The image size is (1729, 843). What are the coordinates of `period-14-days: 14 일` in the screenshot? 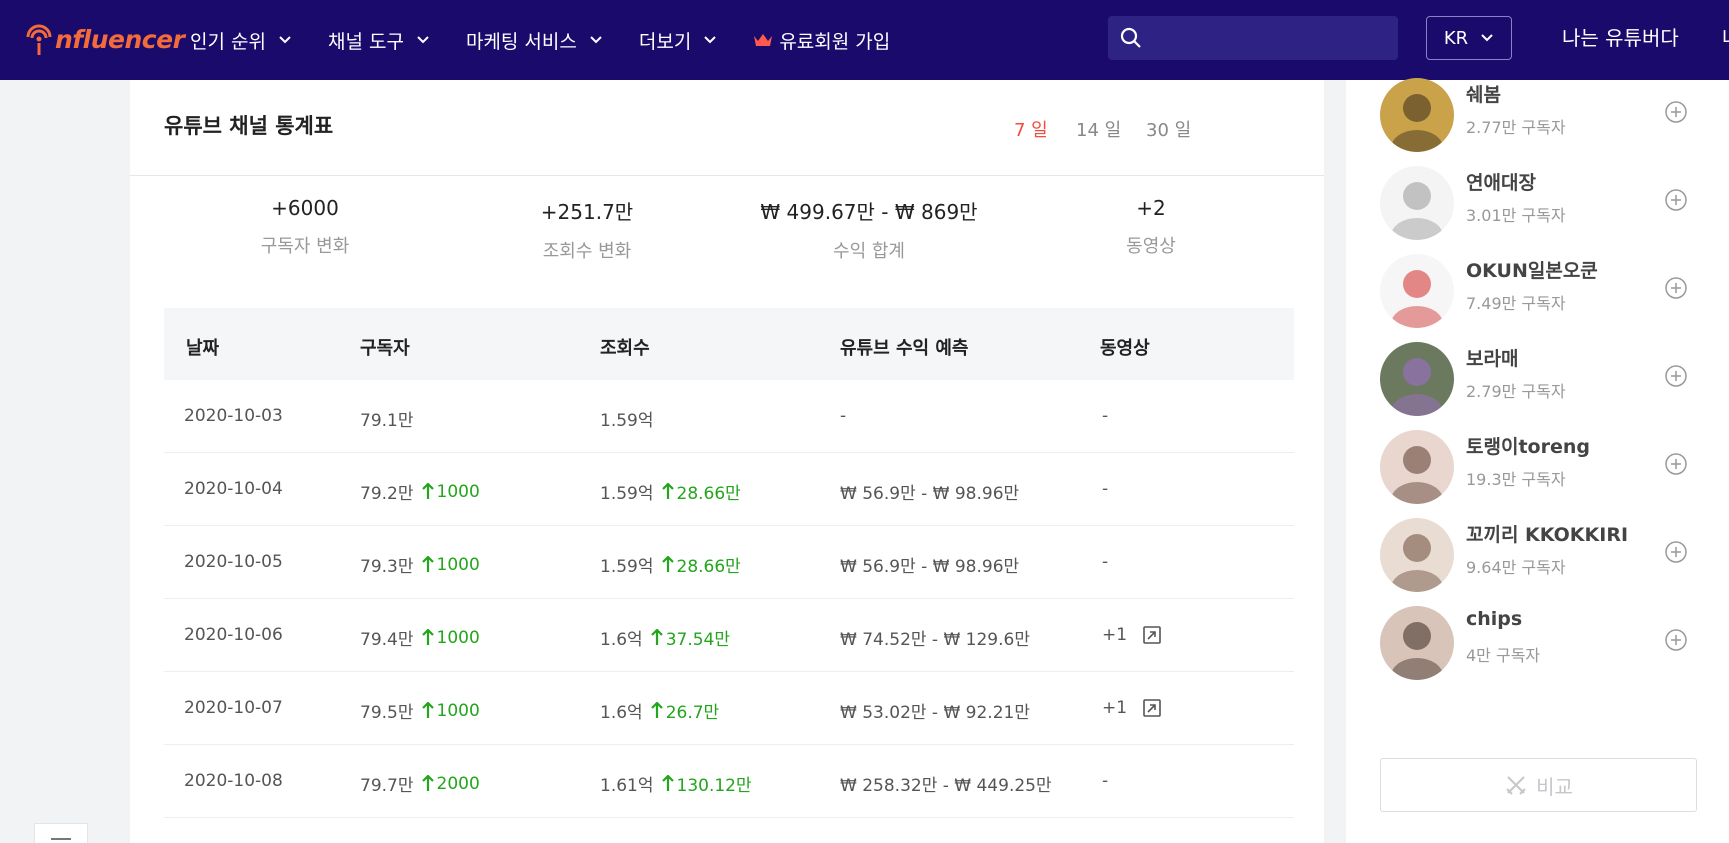 It's located at (1098, 129).